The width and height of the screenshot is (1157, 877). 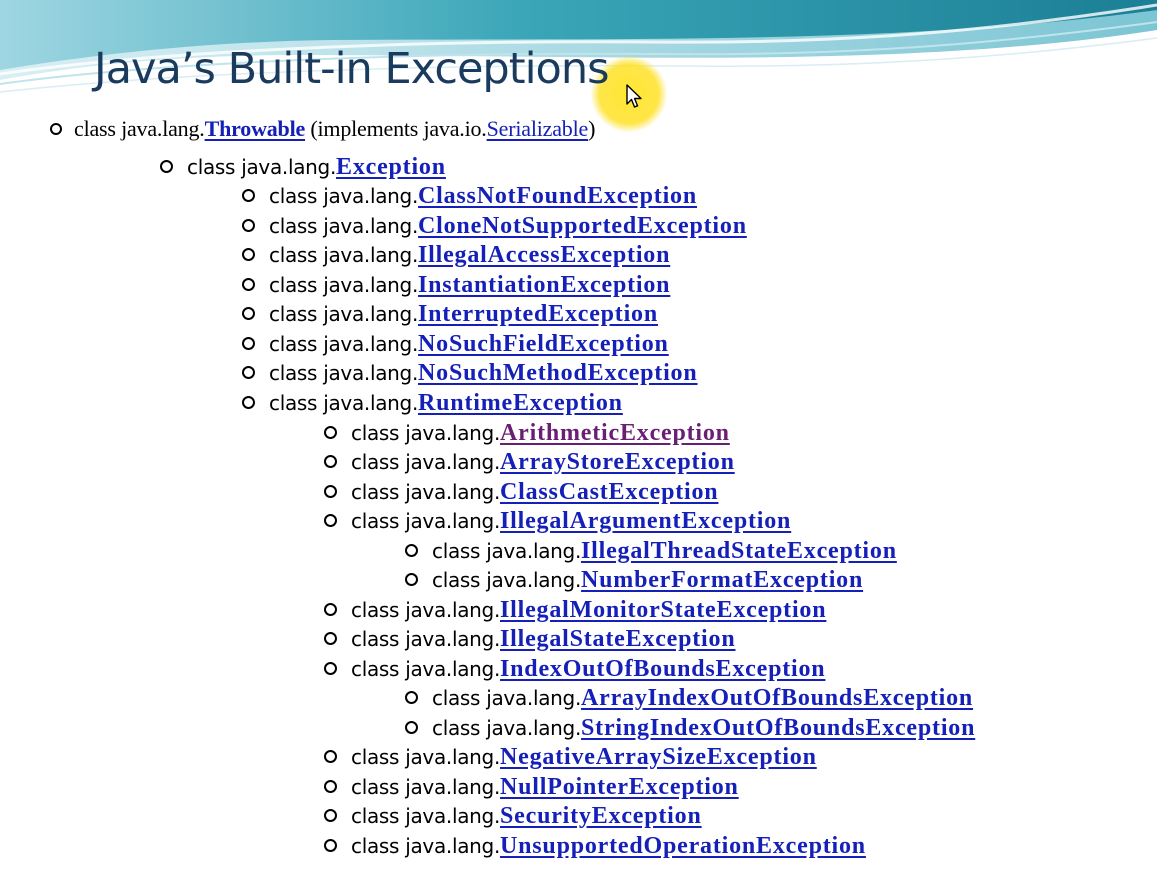 I want to click on tree-row: class java.lang.RuntimeException, so click(x=432, y=403).